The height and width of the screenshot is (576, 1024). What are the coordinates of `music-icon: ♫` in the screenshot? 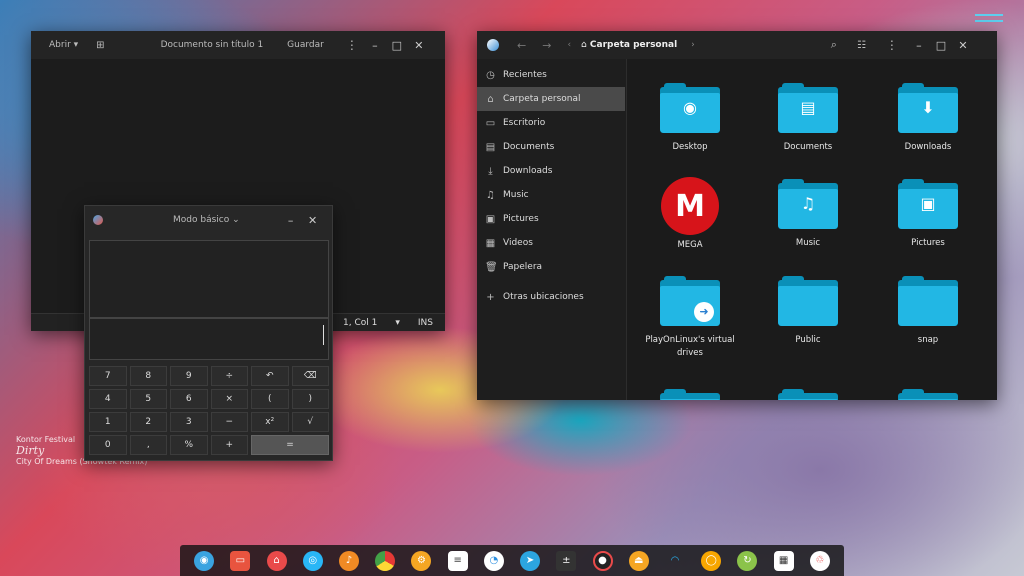 It's located at (490, 195).